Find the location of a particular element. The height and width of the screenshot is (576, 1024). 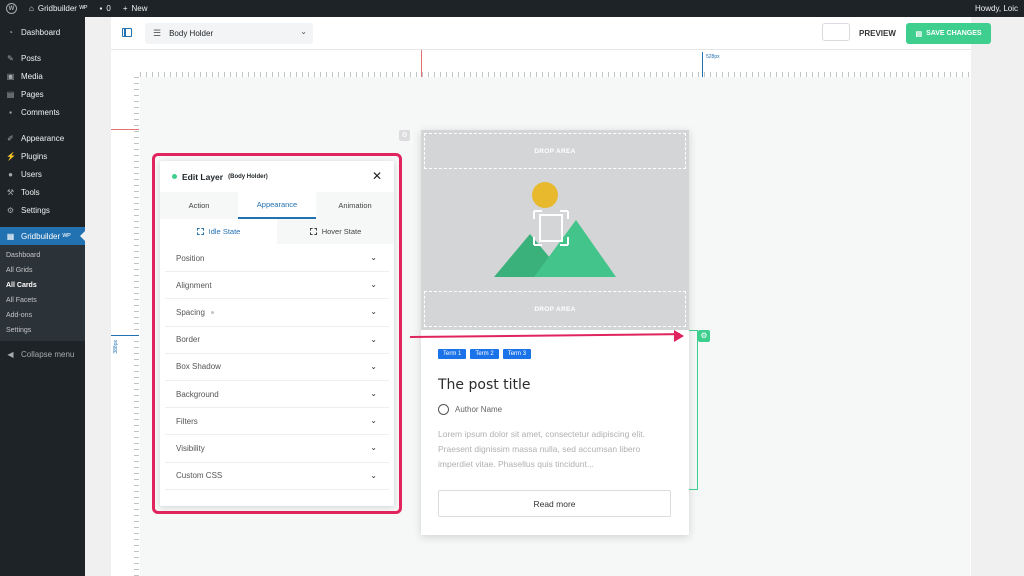

author-block: Author Name is located at coordinates (470, 409).